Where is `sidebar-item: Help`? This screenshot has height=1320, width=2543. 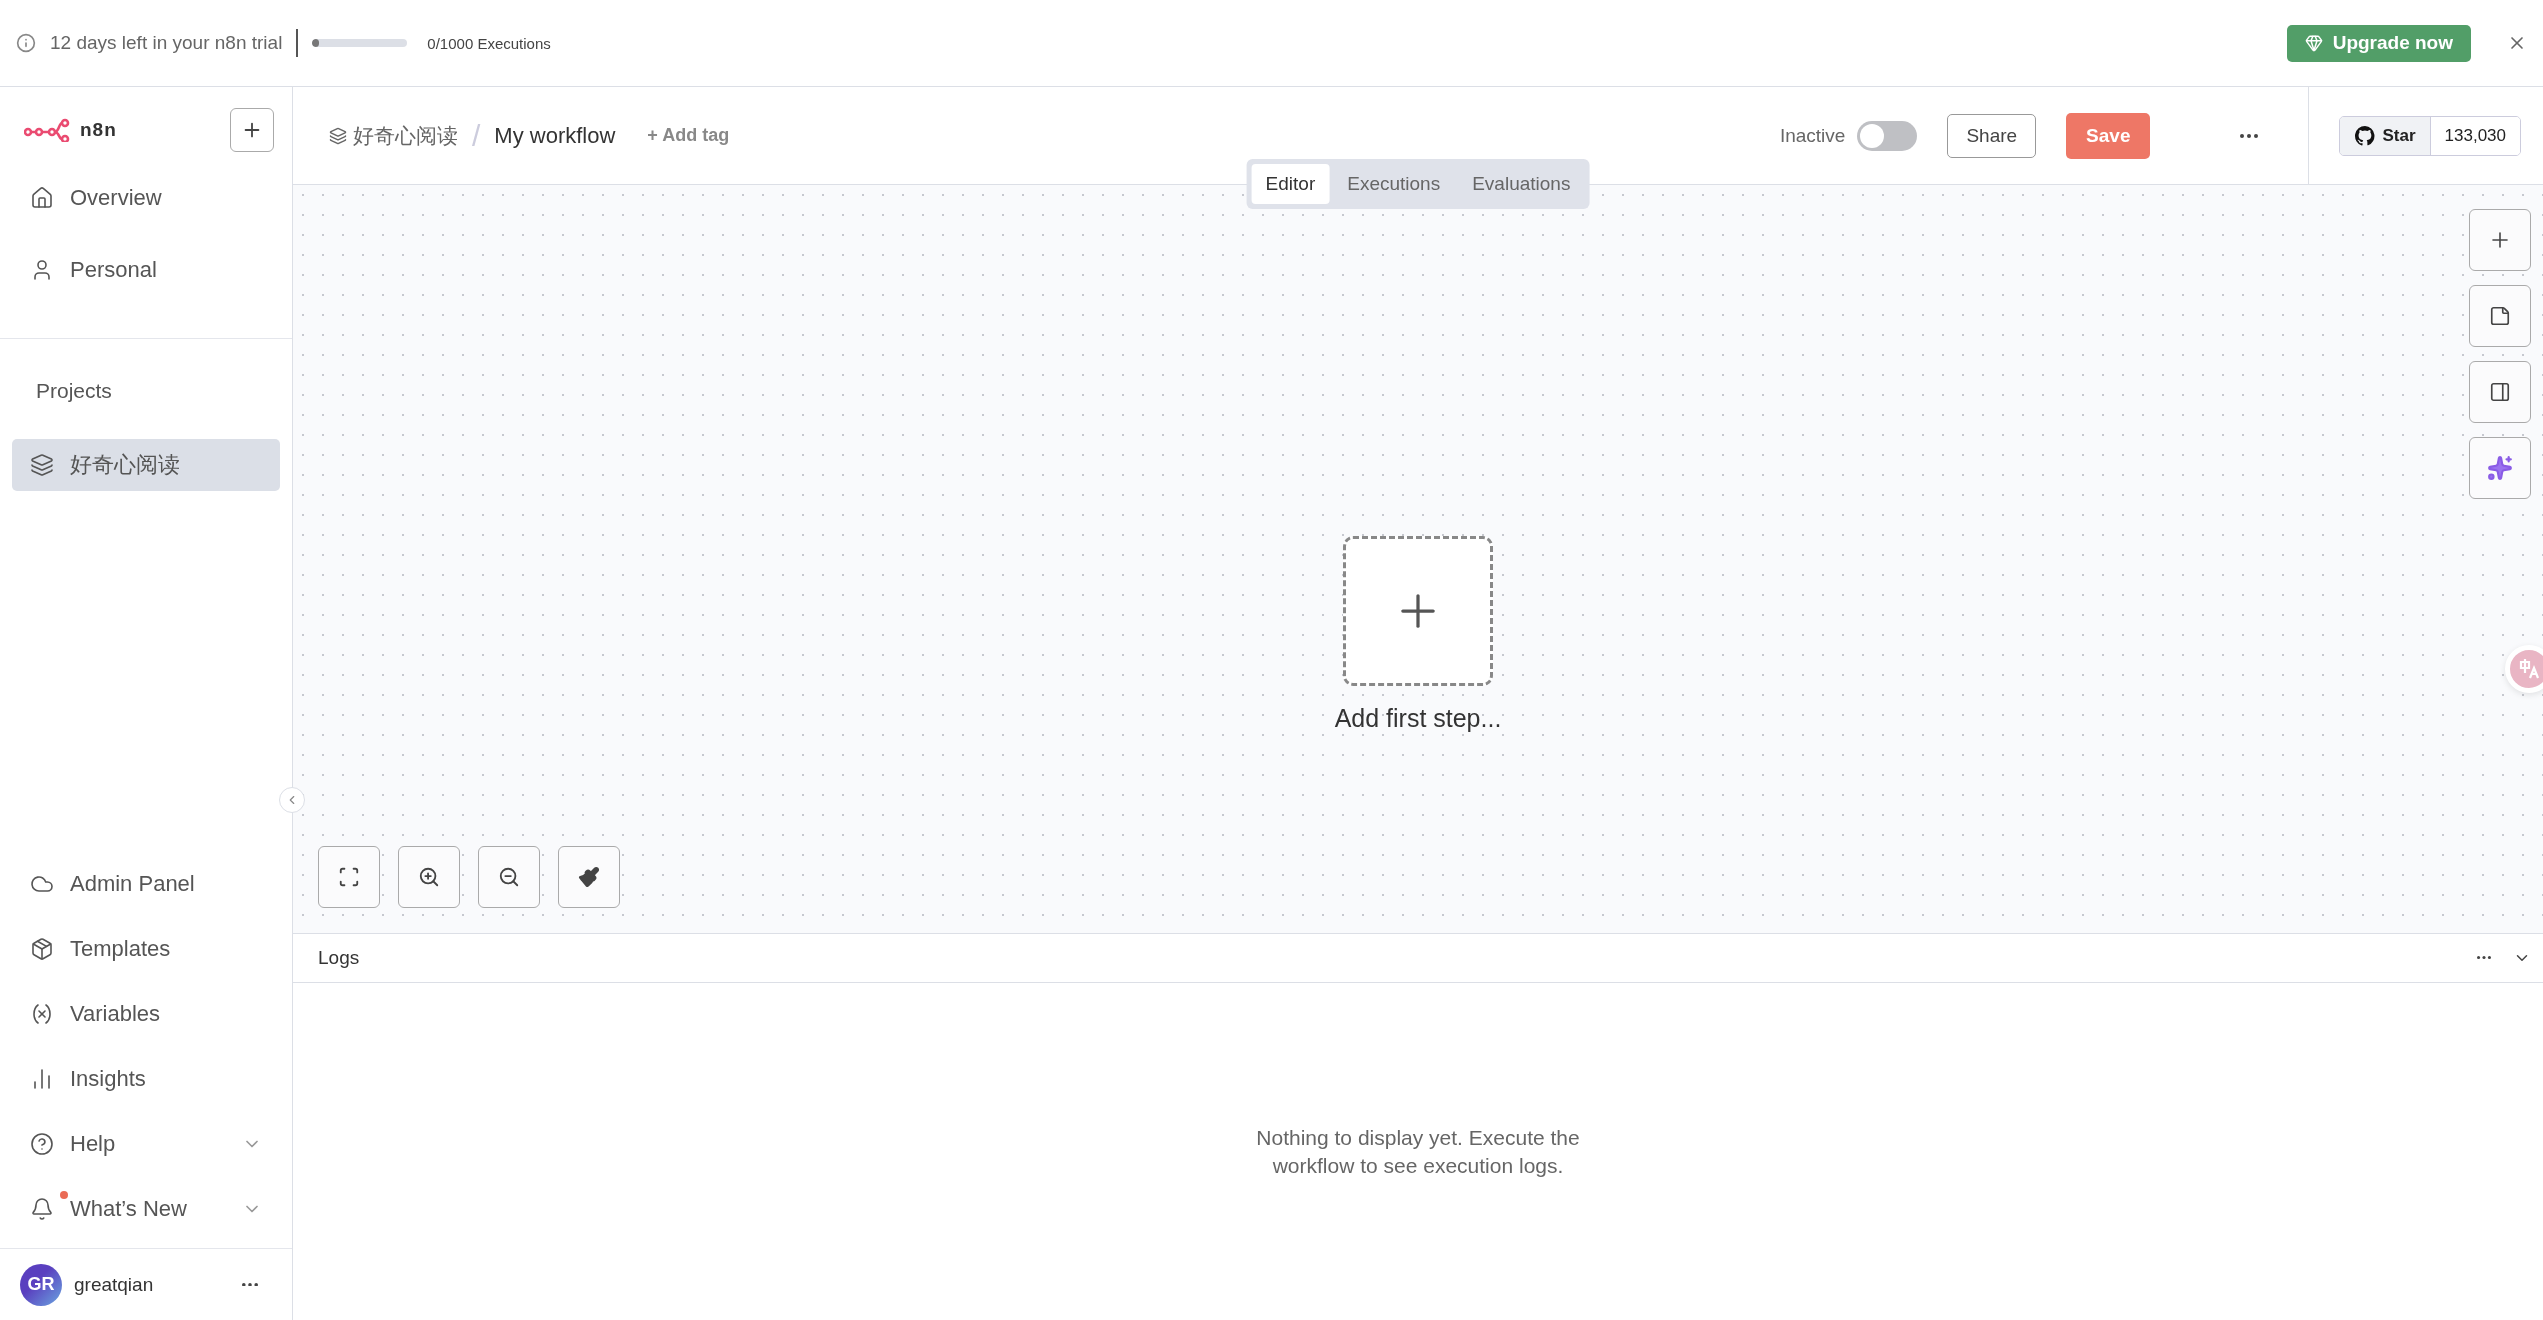
sidebar-item: Help is located at coordinates (146, 1144).